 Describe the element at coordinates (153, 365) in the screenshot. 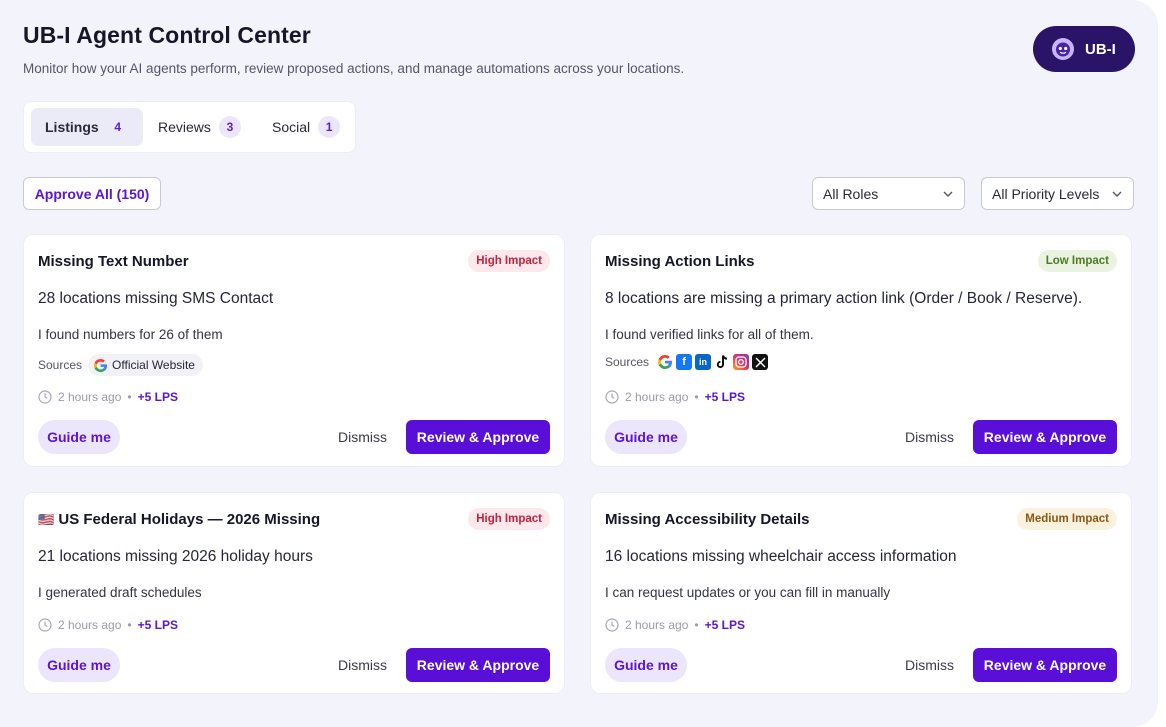

I see `source-name: Official Website` at that location.